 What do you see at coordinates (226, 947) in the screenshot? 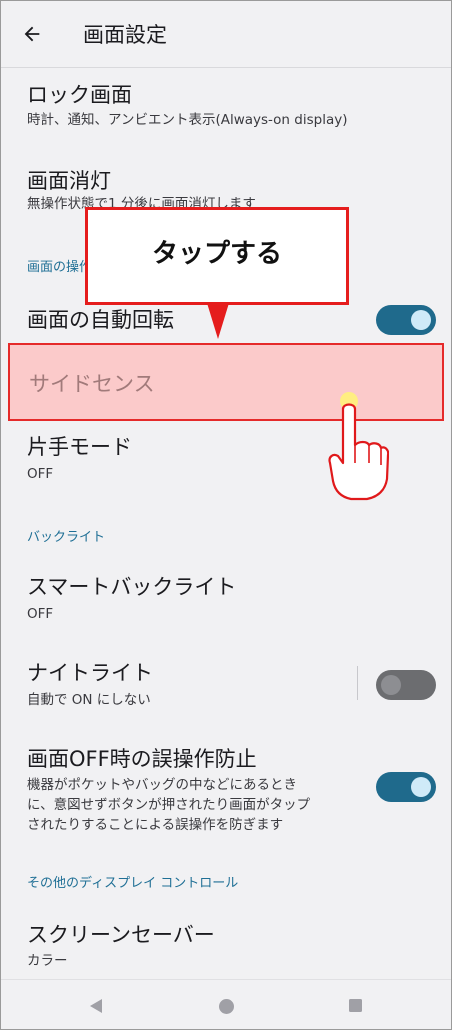
I see `screensaver-item: スクリーンセーバー カラー` at bounding box center [226, 947].